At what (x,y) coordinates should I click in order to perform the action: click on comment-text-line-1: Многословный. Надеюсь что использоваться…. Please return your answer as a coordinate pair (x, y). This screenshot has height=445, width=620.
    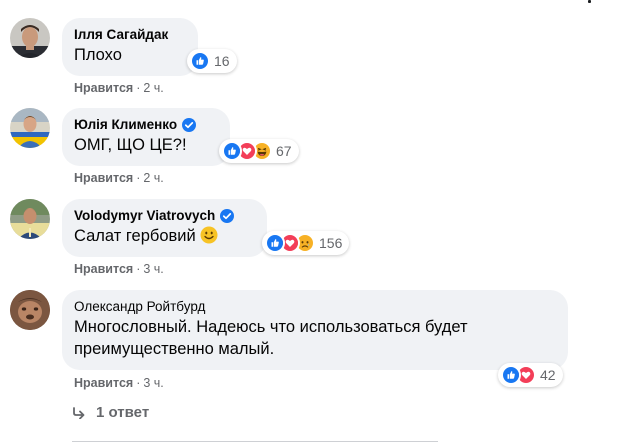
    Looking at the image, I should click on (271, 327).